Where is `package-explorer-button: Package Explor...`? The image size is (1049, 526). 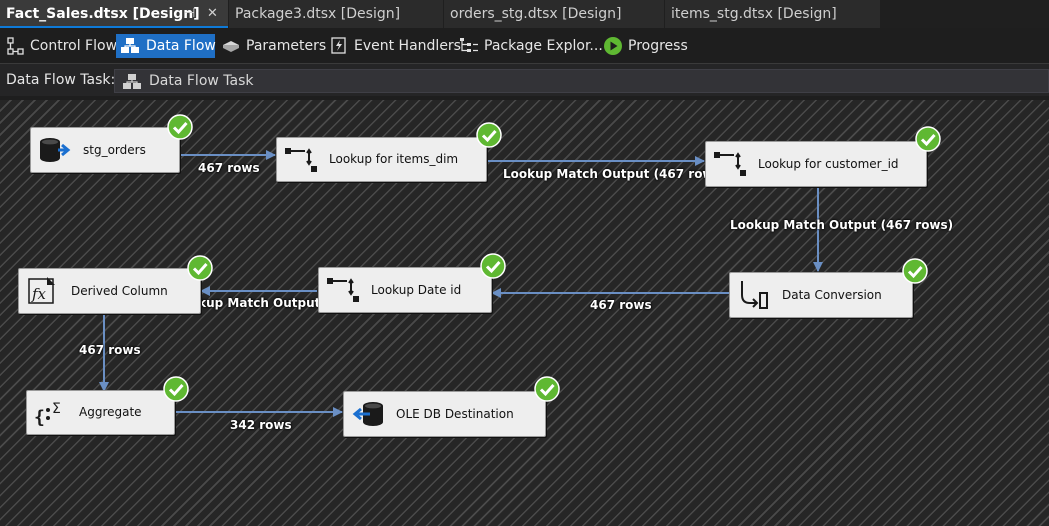
package-explorer-button: Package Explor... is located at coordinates (529, 46).